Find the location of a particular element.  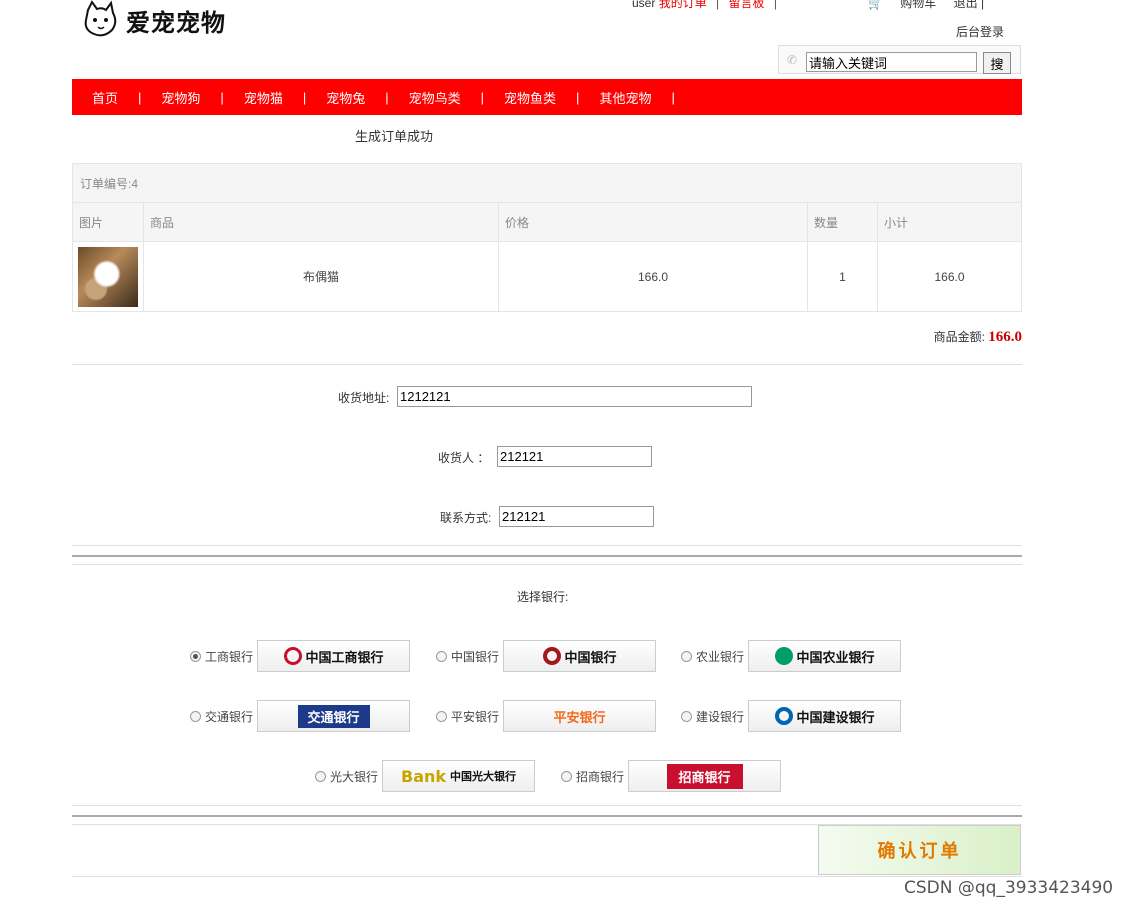

nav-item-other: 其他宠物 is located at coordinates (625, 97).